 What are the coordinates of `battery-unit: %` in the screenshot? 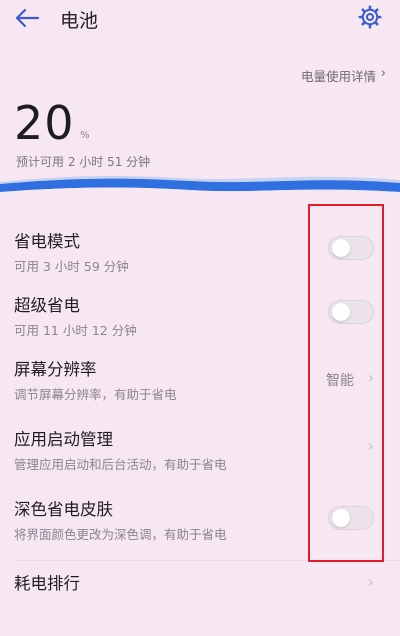 It's located at (85, 135).